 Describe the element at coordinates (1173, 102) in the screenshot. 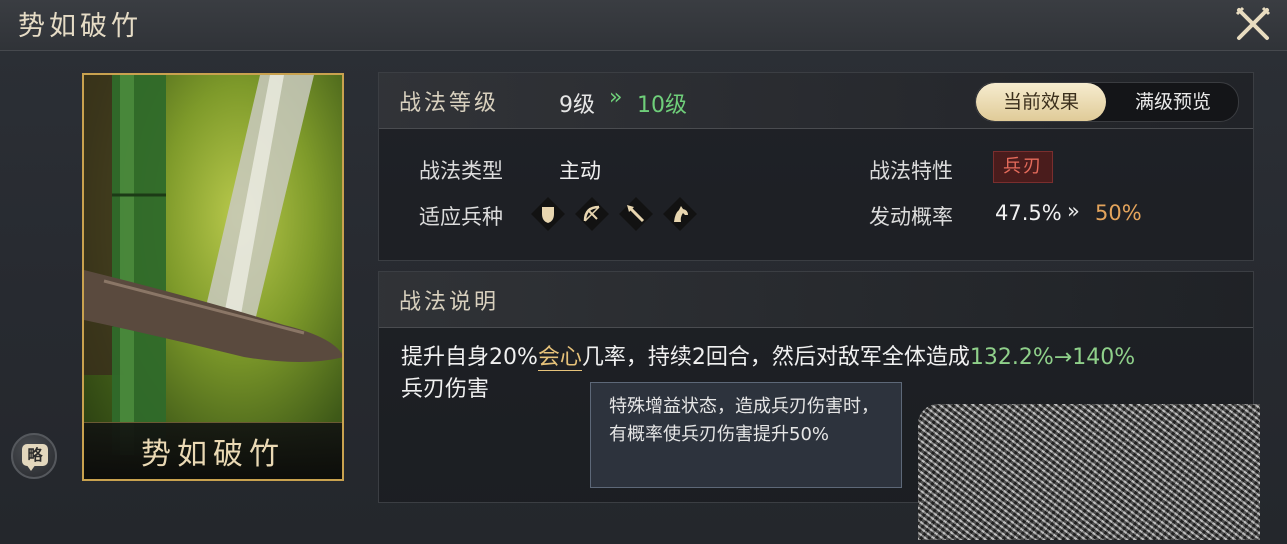

I see `tab-max-preview: 满级预览` at that location.